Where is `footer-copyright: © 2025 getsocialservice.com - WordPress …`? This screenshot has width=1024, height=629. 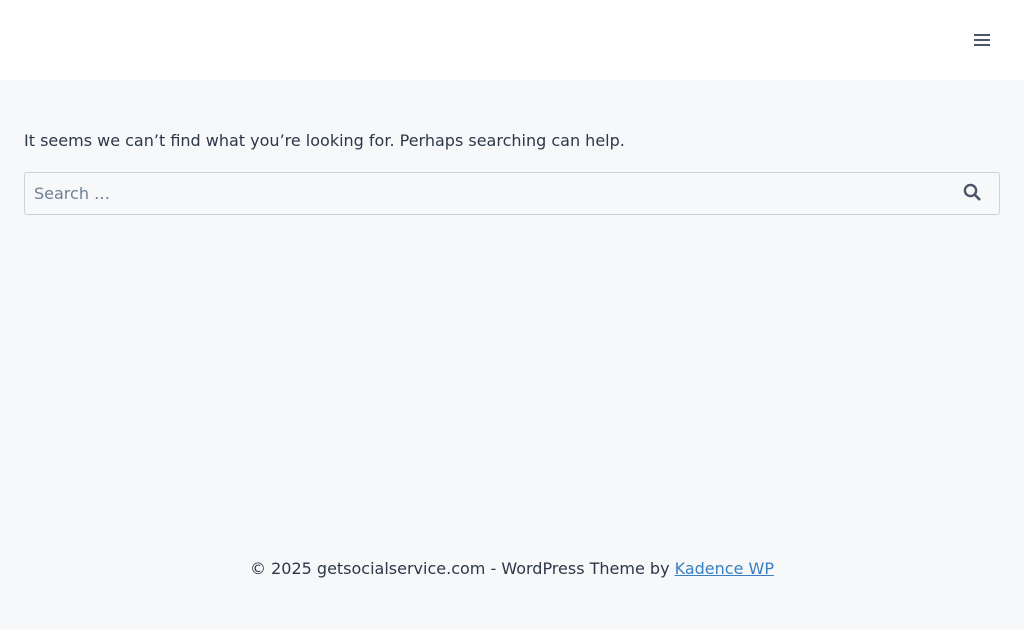
footer-copyright: © 2025 getsocialservice.com - WordPress … is located at coordinates (460, 568).